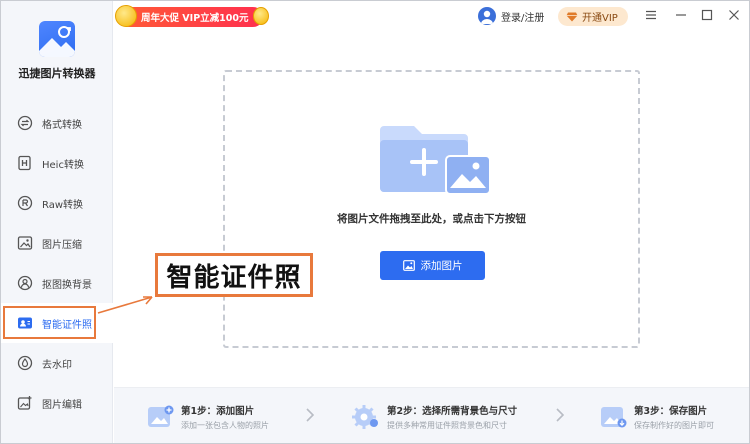  I want to click on add-image-step-icon, so click(160, 417).